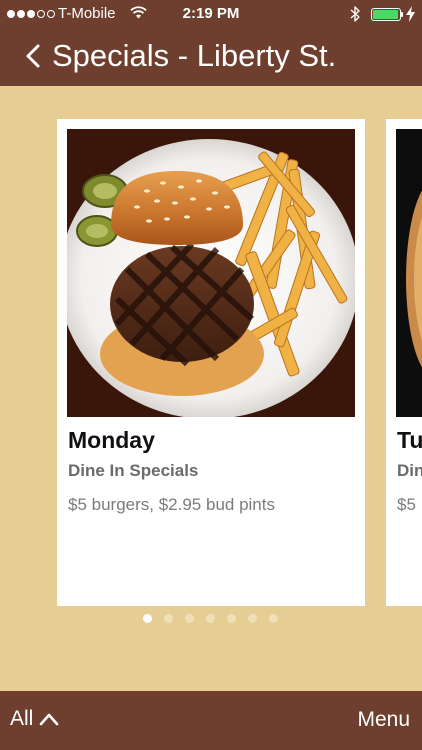 The width and height of the screenshot is (422, 750). What do you see at coordinates (211, 720) in the screenshot?
I see `bottom-bar: All Menu` at bounding box center [211, 720].